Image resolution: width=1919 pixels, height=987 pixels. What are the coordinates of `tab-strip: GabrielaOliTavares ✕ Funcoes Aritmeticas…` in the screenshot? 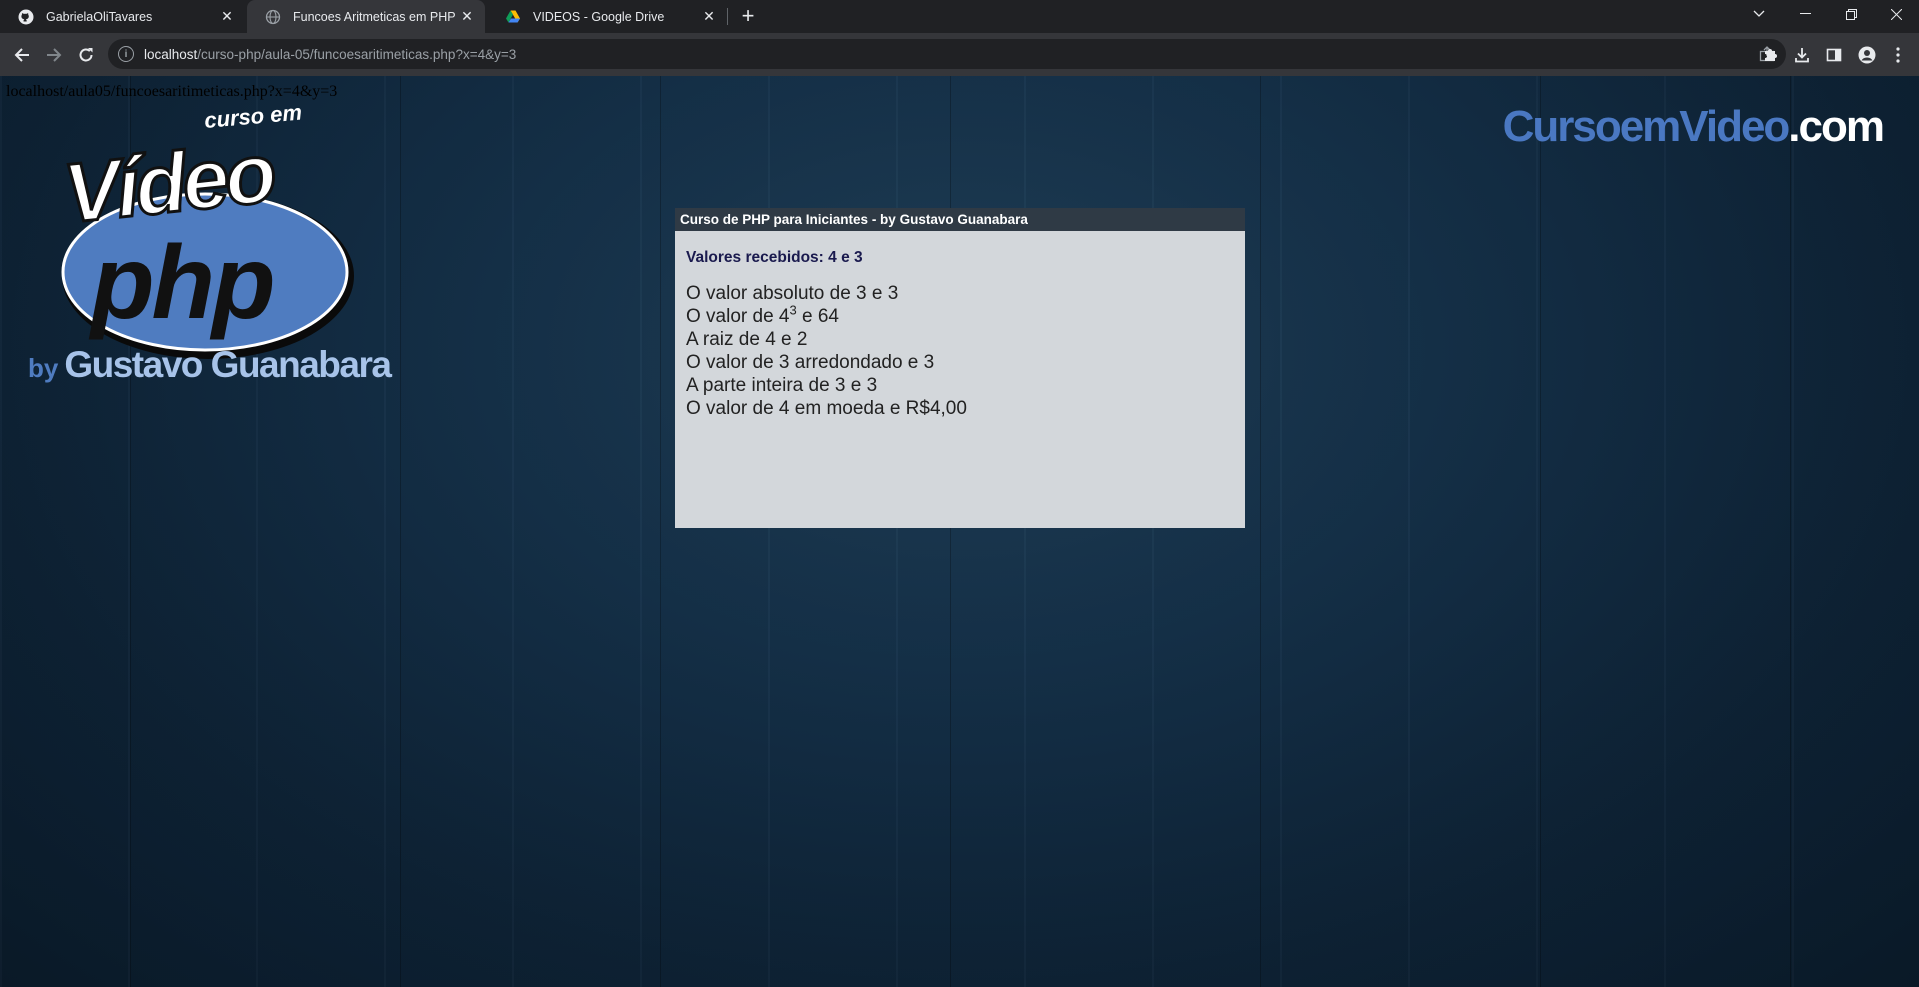 It's located at (959, 16).